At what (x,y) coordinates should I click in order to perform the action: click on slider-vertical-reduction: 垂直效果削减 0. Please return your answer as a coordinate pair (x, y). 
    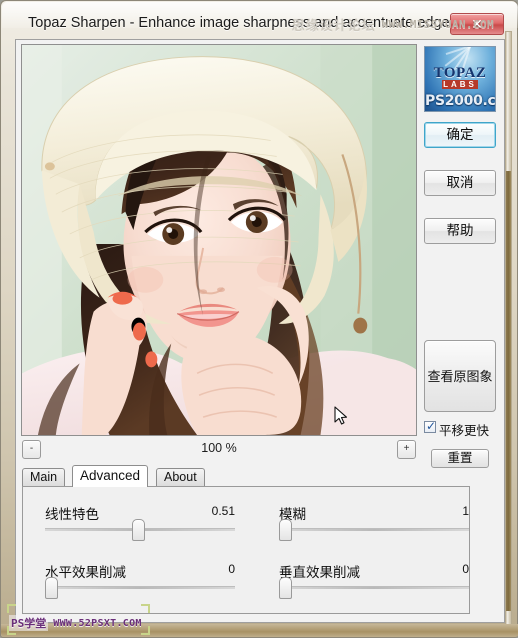
    Looking at the image, I should click on (374, 581).